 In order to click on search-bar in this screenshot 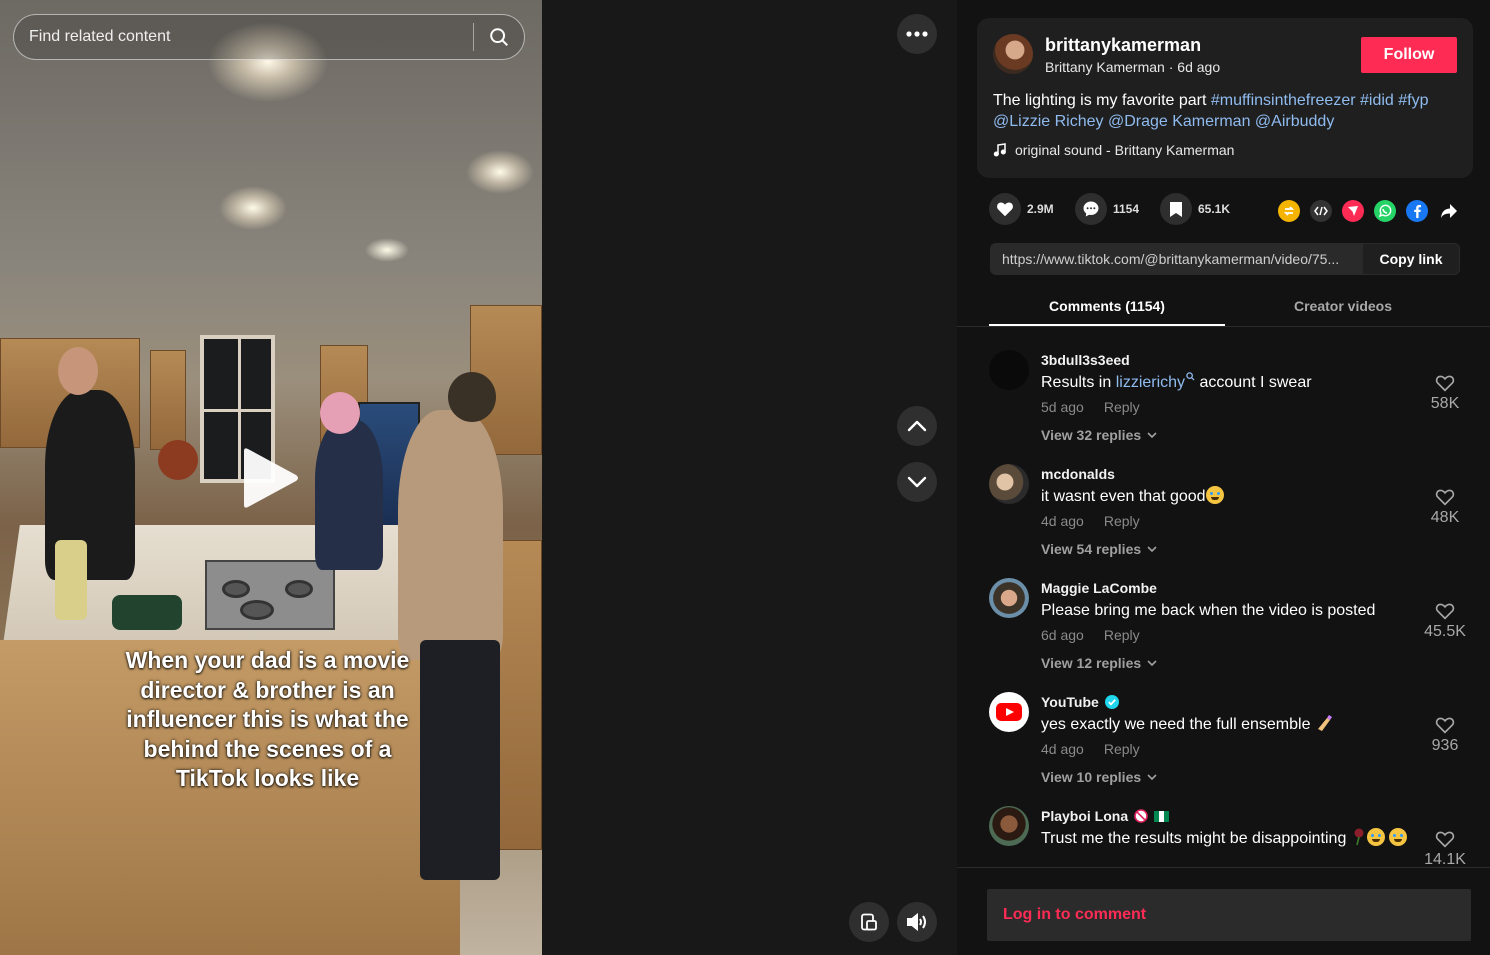, I will do `click(269, 37)`.